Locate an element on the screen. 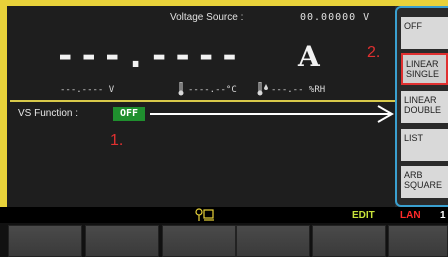 This screenshot has width=448, height=257. vs-function-state: OFF is located at coordinates (129, 114).